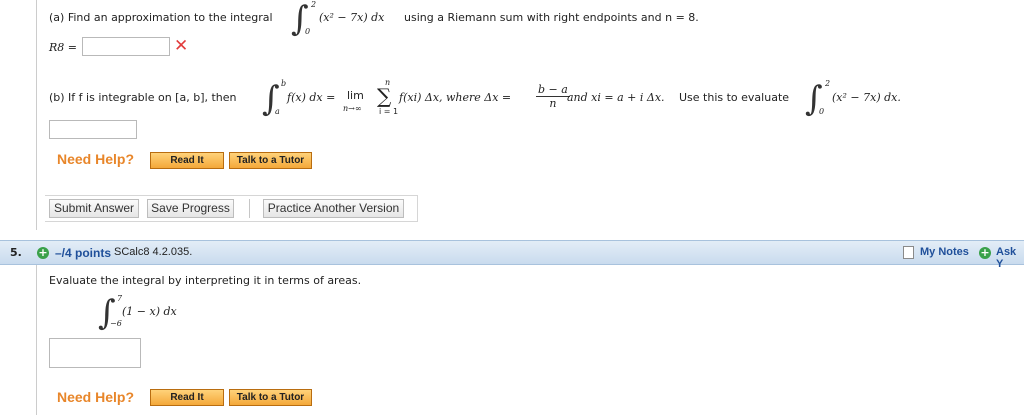  I want to click on notes-document-icon, so click(908, 252).